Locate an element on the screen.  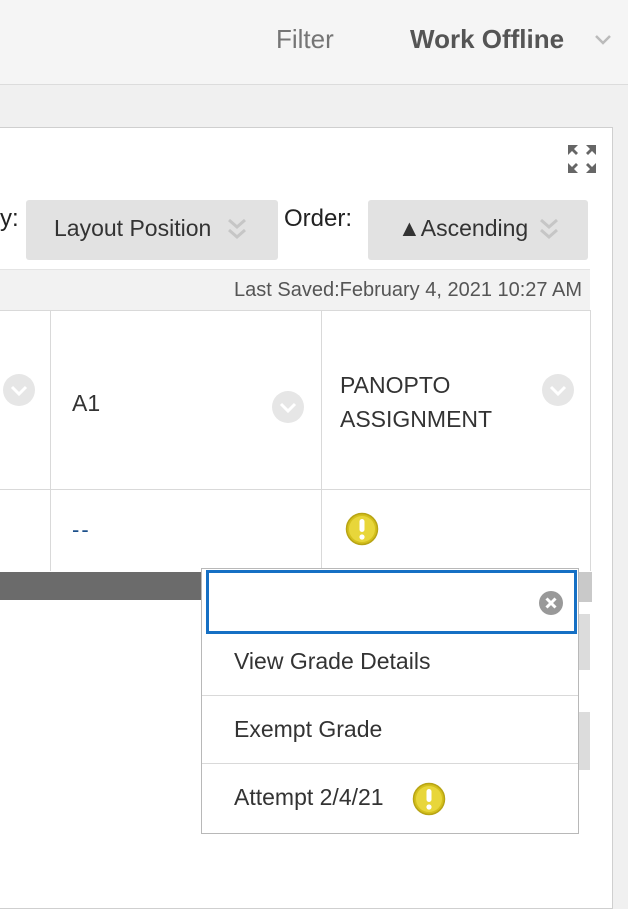
menu-item-label: View Grade Details is located at coordinates (332, 661).